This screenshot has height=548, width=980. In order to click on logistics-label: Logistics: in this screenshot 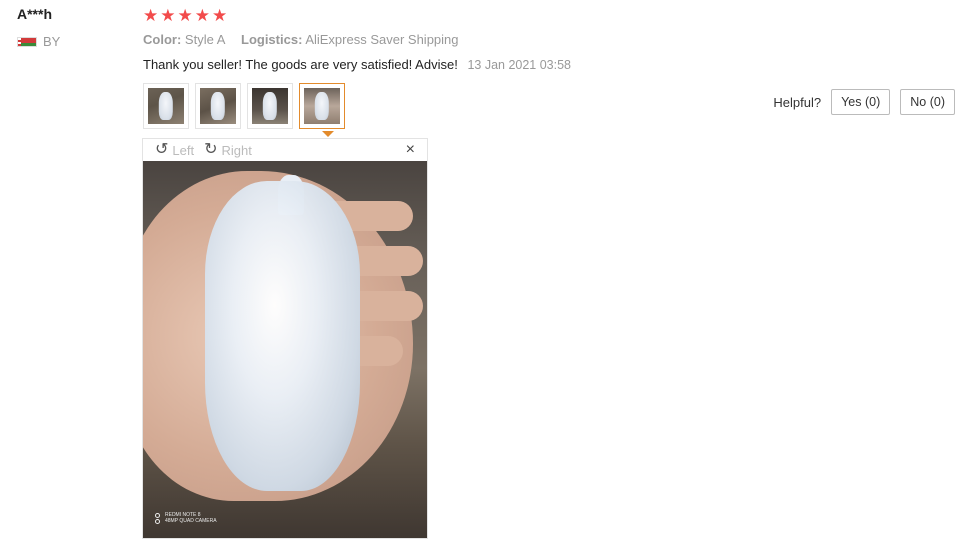, I will do `click(272, 39)`.